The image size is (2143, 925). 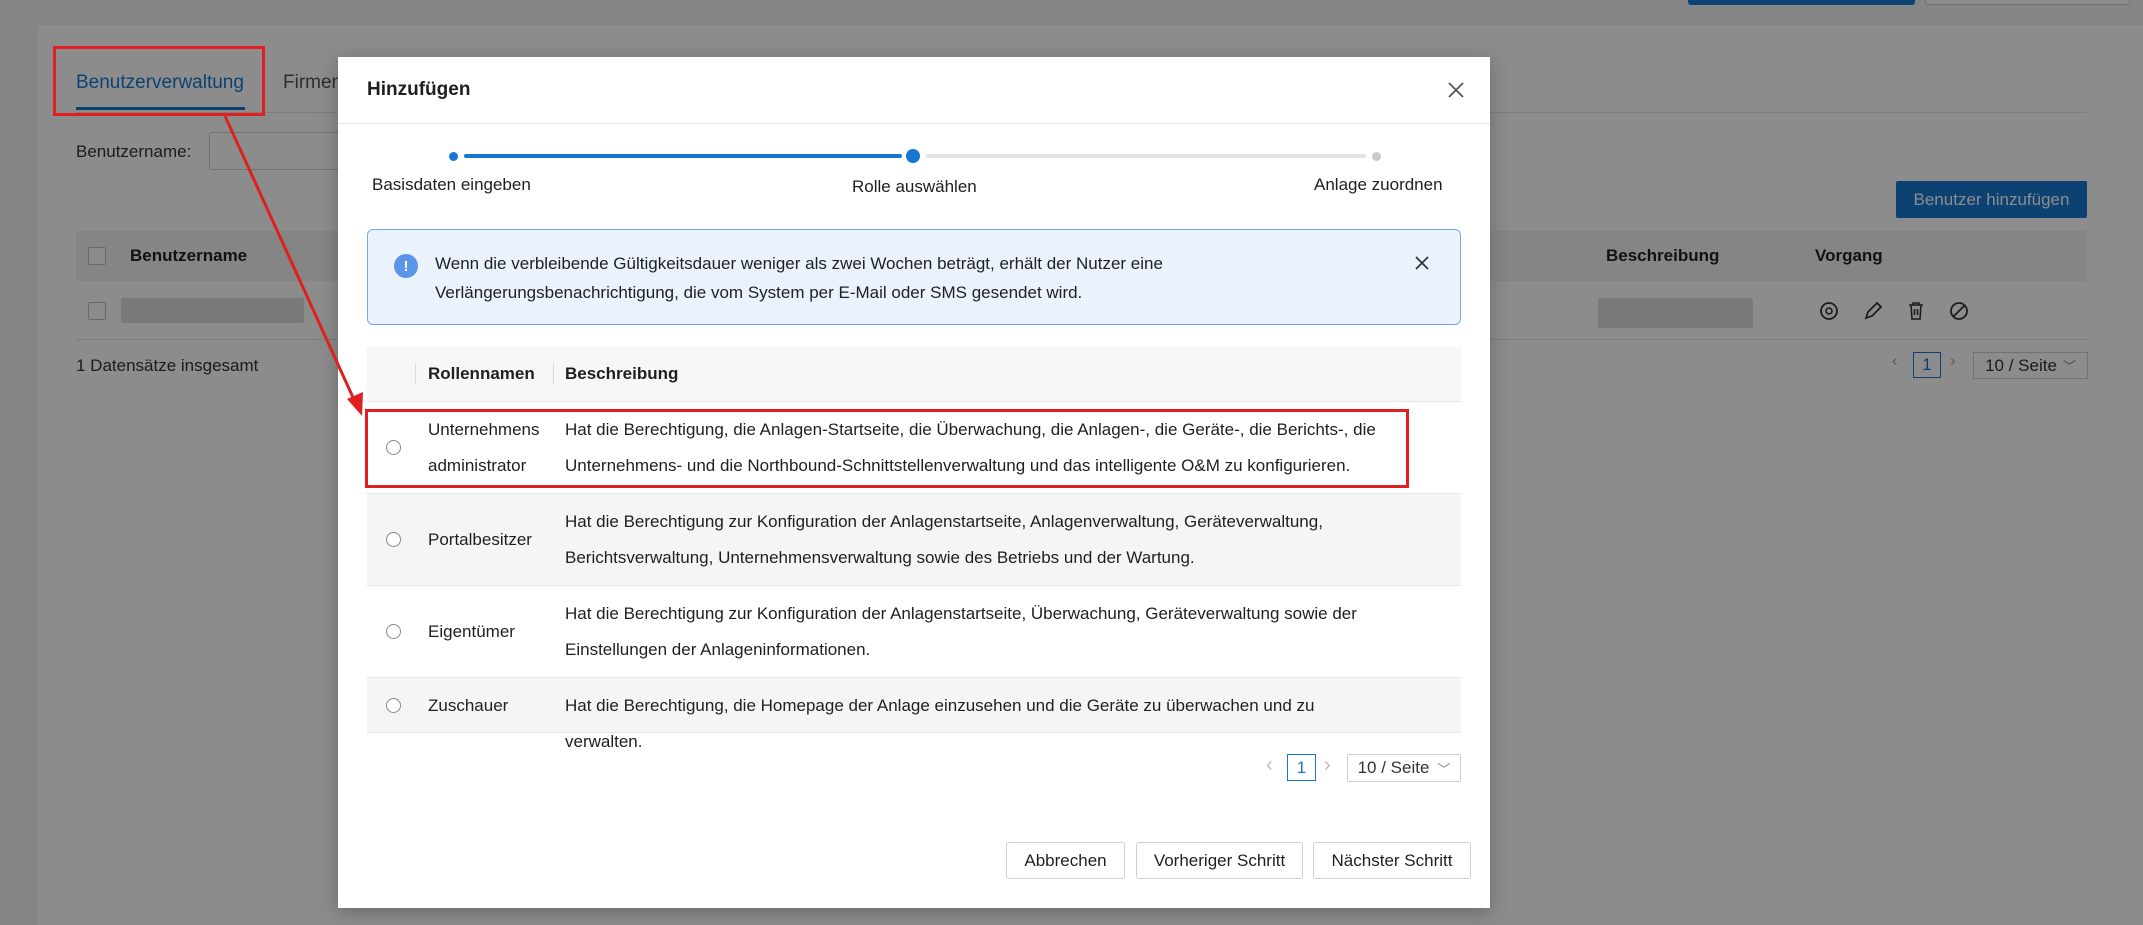 I want to click on annotation-arrow, so click(x=293, y=265).